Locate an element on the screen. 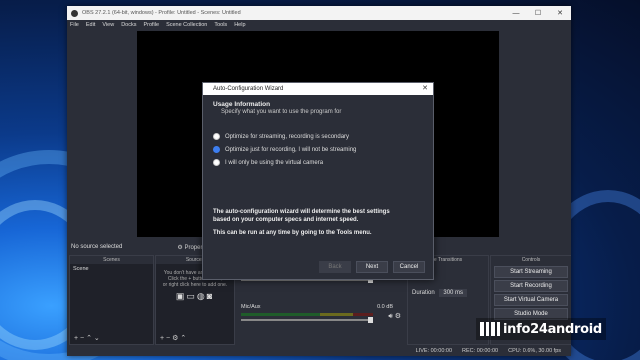  mixer-row-mic: Mic/Aux 0.0 dB 🔊︎ ⚙ is located at coordinates (322, 315).